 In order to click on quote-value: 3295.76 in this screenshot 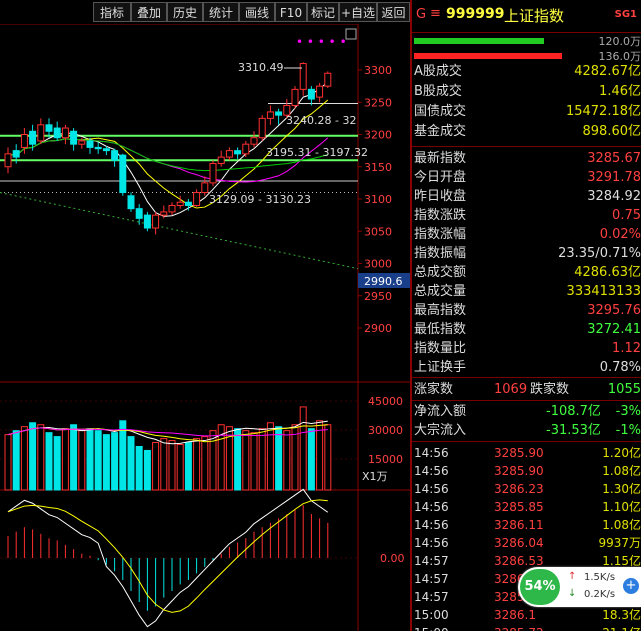, I will do `click(614, 310)`.